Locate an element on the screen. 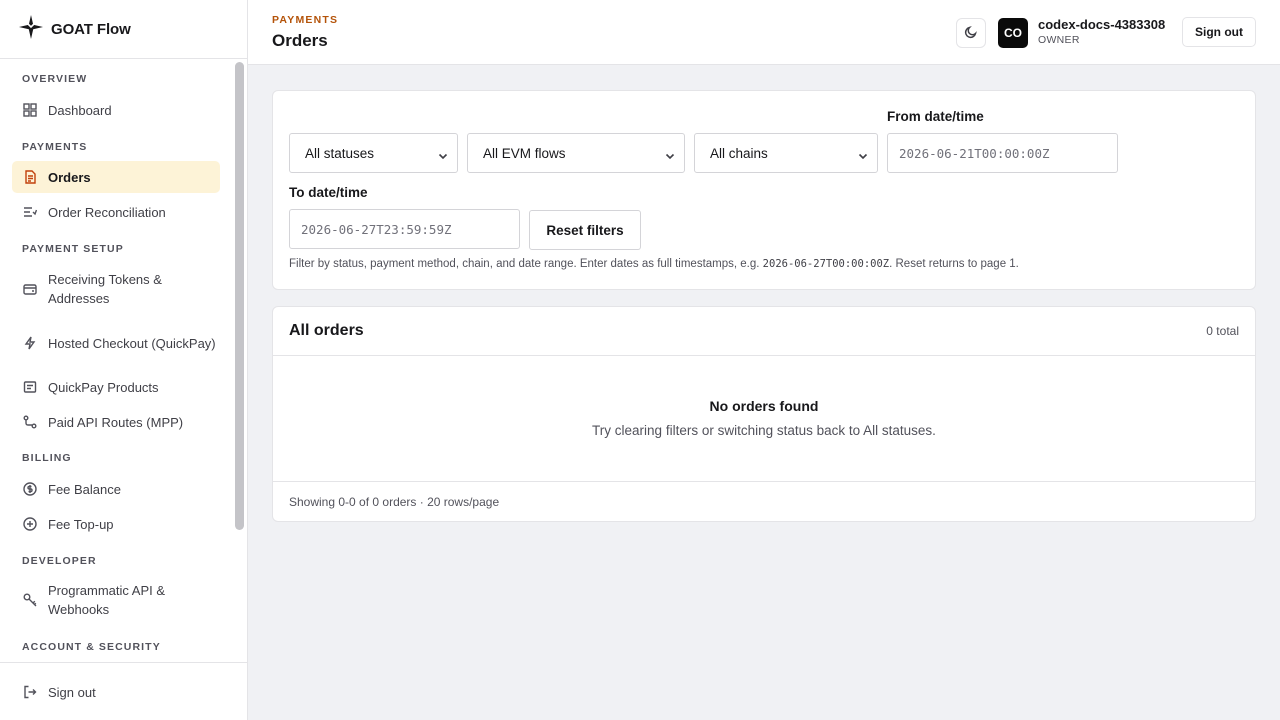 The height and width of the screenshot is (720, 1280). flow-filter-value: All EVM flows is located at coordinates (524, 153).